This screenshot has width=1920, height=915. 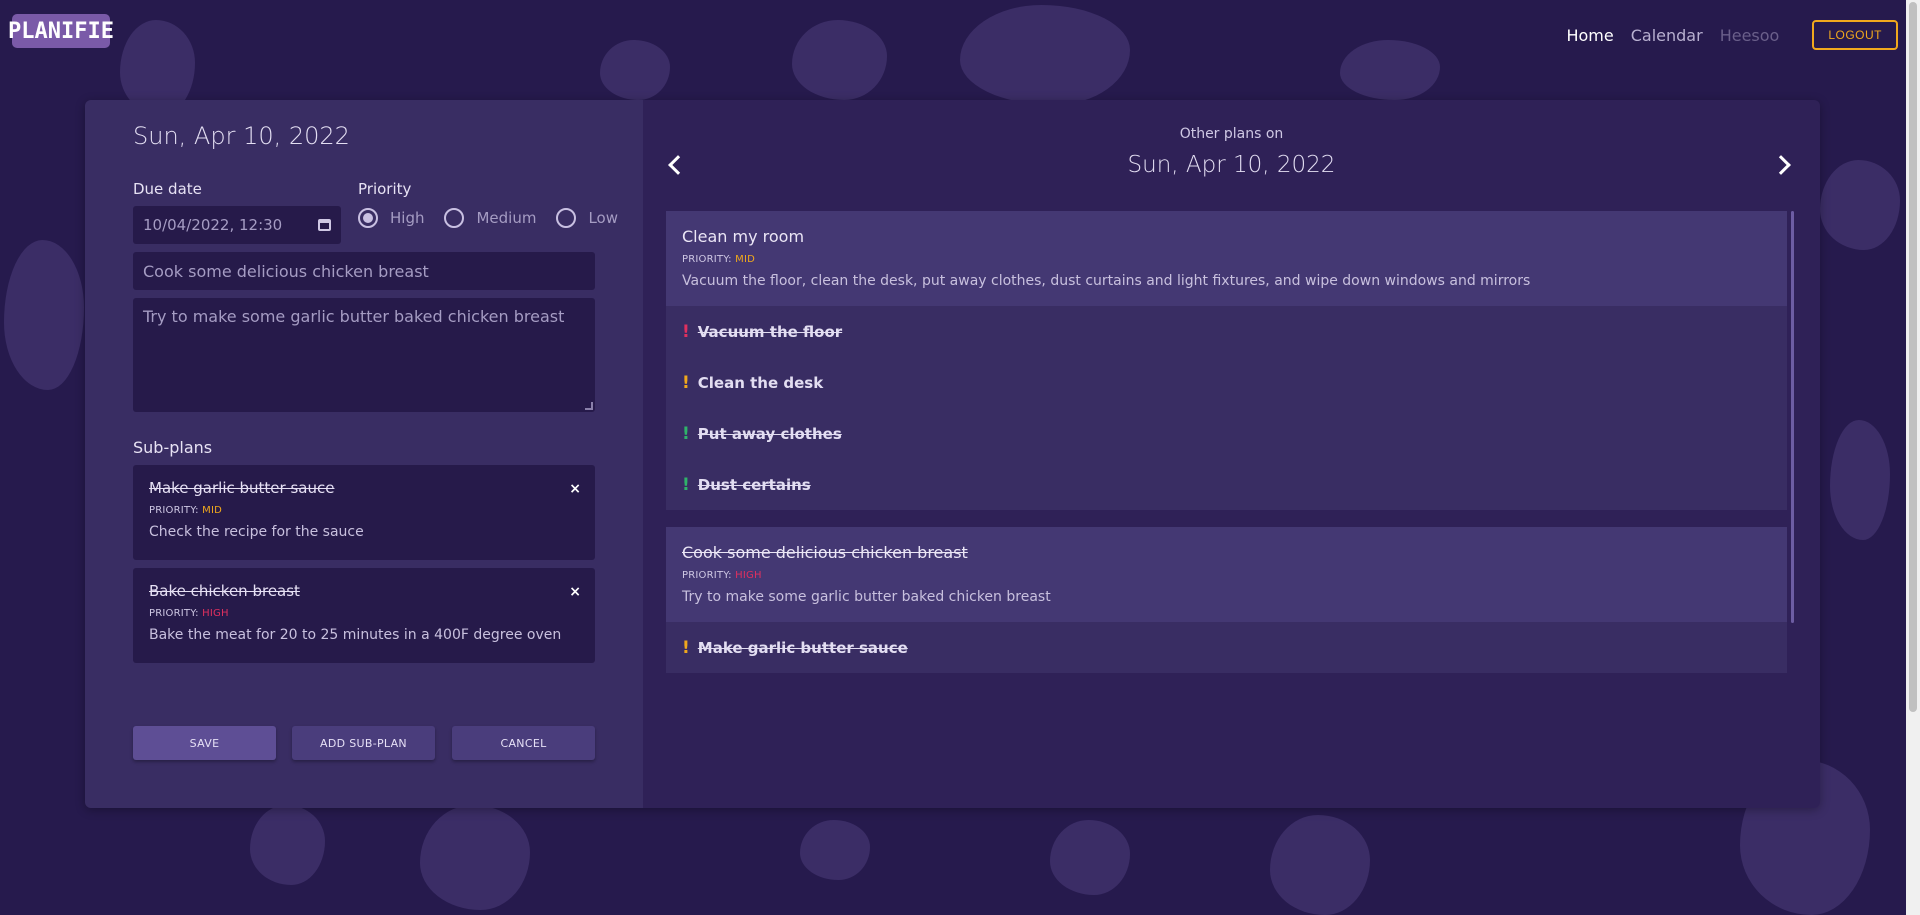 I want to click on calendar-icon, so click(x=324, y=225).